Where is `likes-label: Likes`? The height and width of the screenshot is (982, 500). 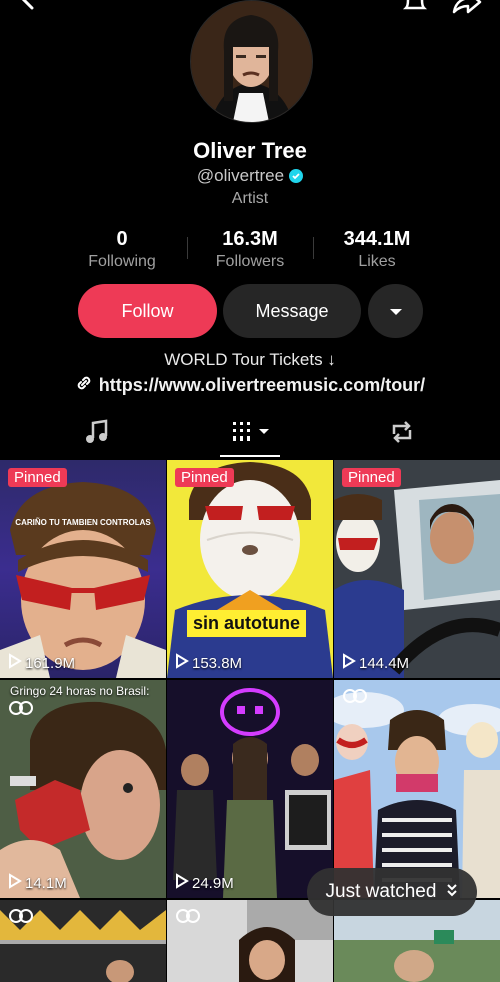
likes-label: Likes is located at coordinates (377, 261).